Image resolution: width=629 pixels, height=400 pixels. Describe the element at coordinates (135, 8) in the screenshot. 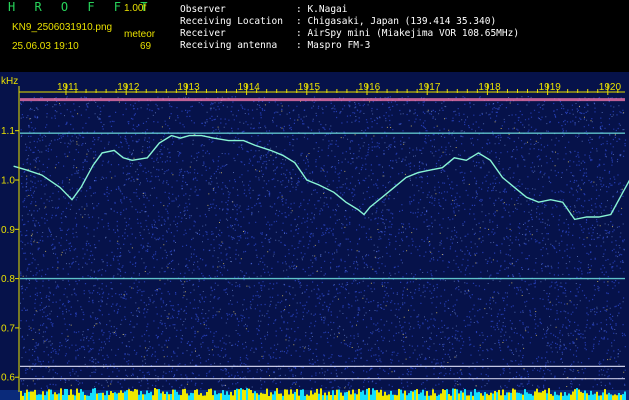

I see `app-version: 1.00f` at that location.